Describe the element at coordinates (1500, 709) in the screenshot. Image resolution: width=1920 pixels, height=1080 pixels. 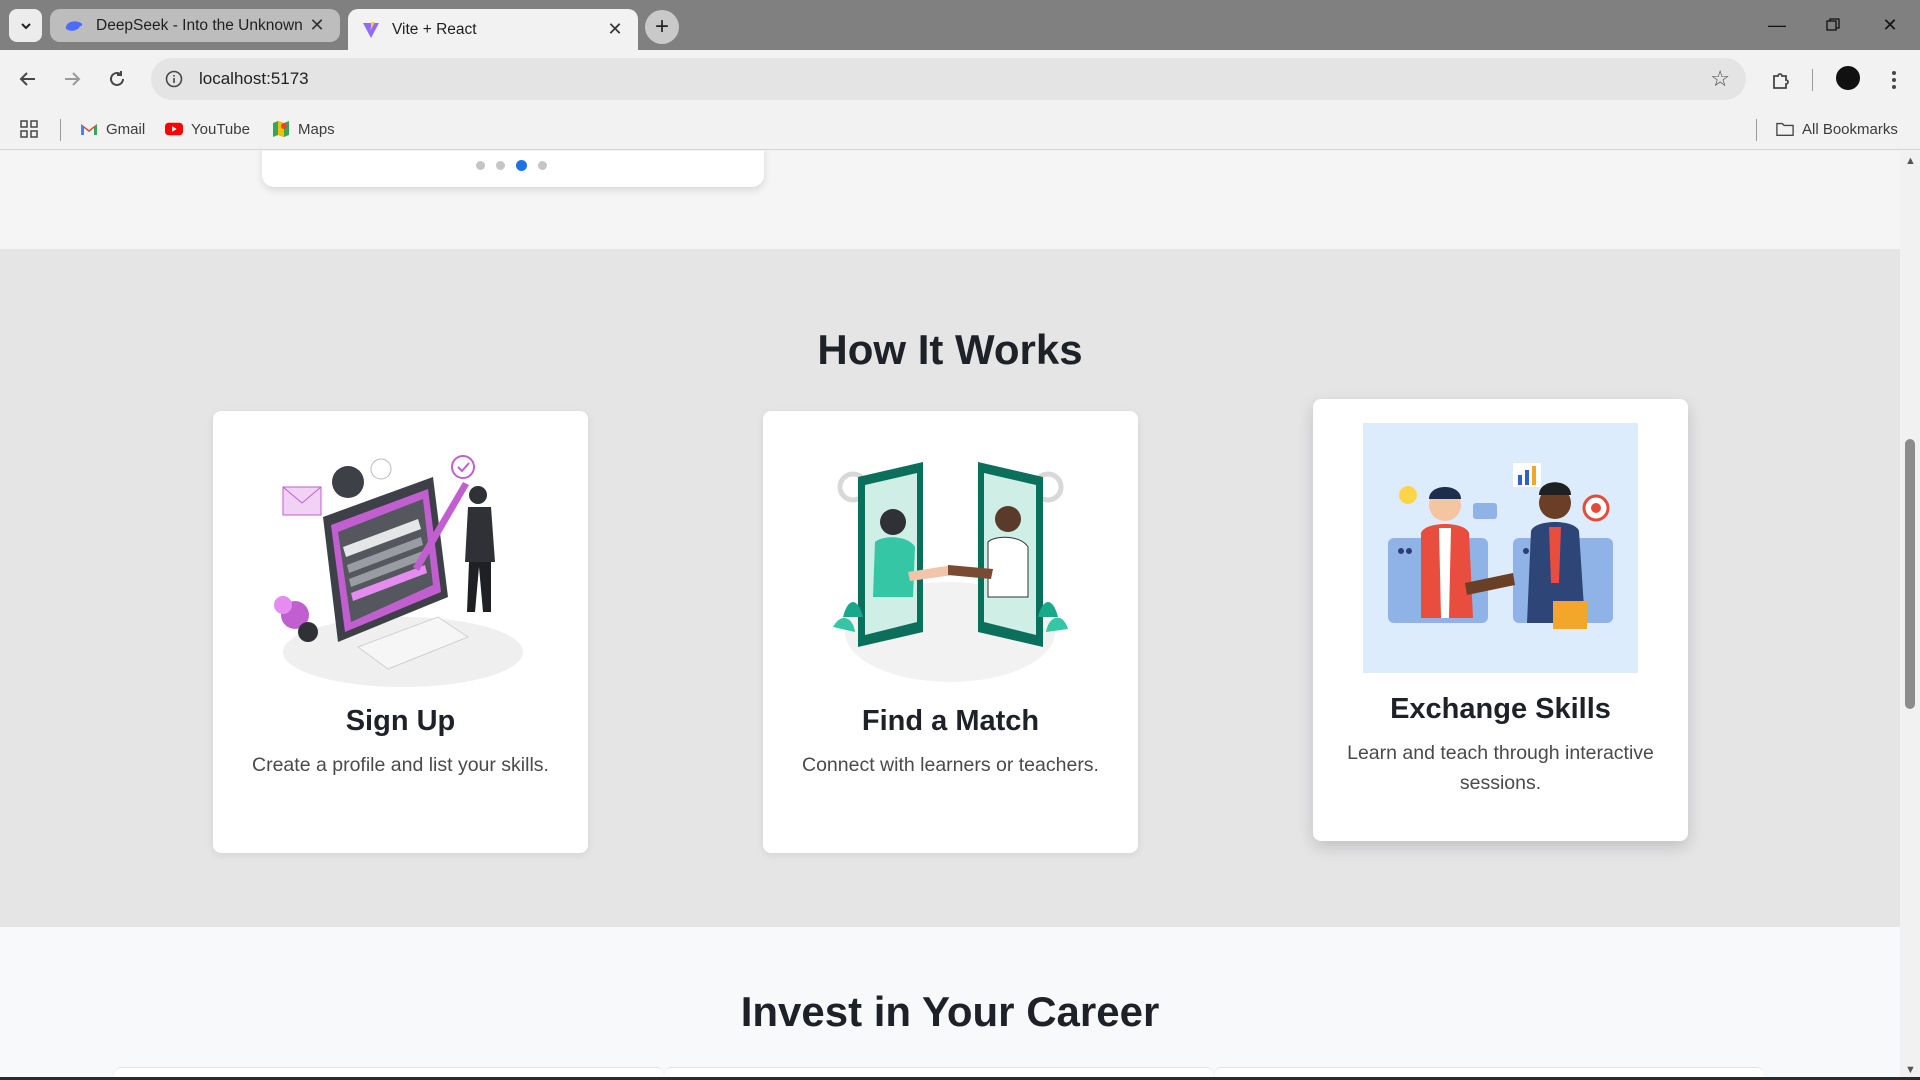
I see `step-title: Exchange Skills` at that location.